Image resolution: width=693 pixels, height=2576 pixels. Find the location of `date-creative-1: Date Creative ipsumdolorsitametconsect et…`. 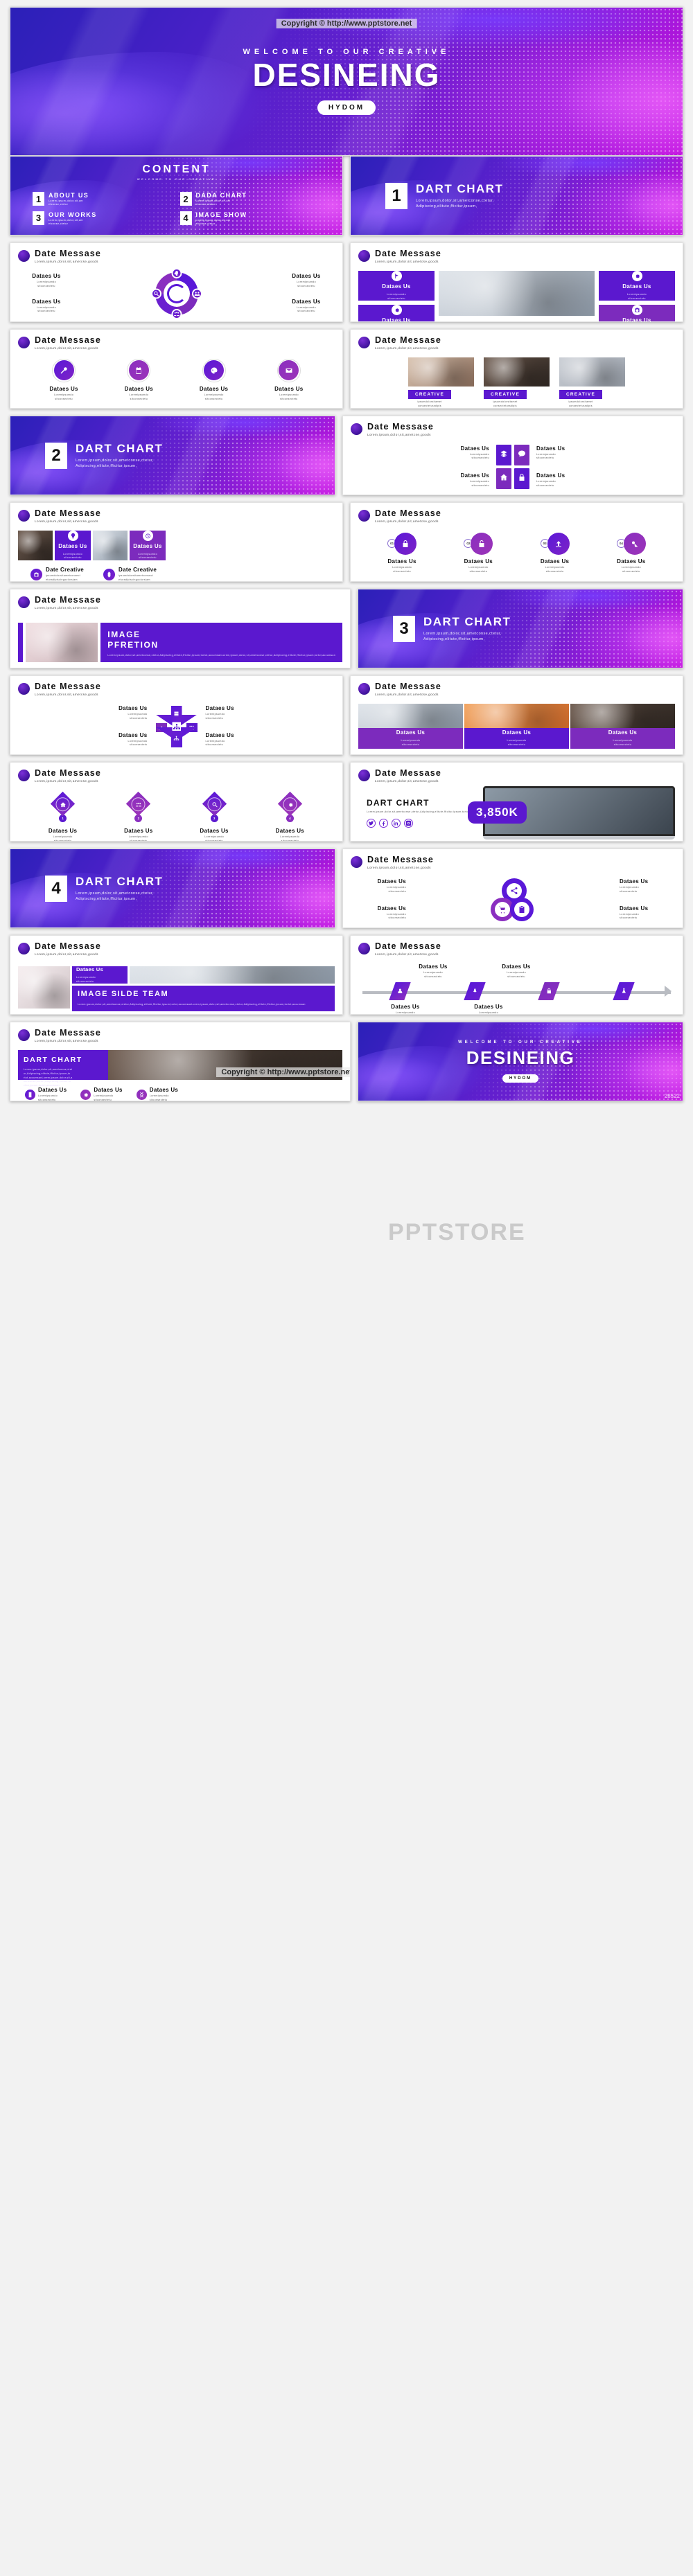

date-creative-1: Date Creative ipsumdolorsitametconsect et… is located at coordinates (57, 574).